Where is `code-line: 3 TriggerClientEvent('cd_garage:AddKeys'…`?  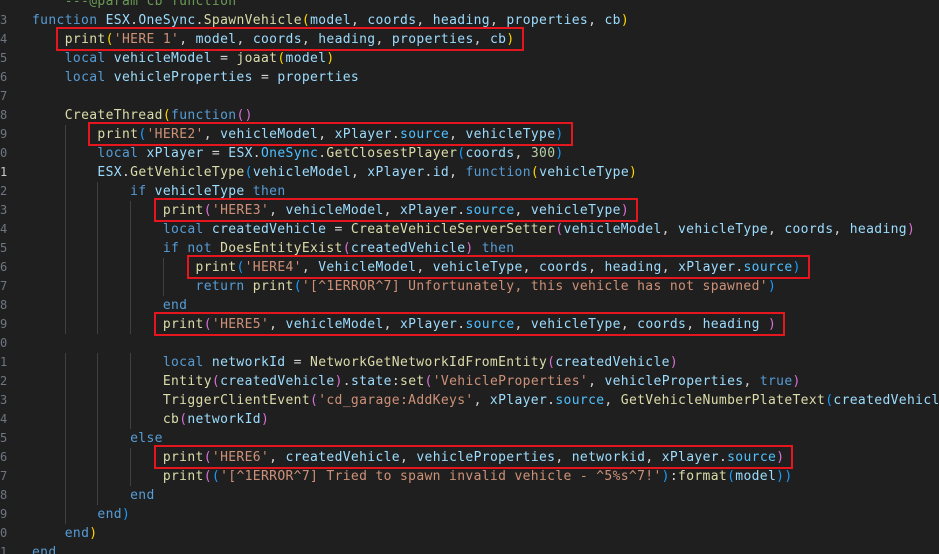
code-line: 3 TriggerClientEvent('cd_garage:AddKeys'… is located at coordinates (469, 400).